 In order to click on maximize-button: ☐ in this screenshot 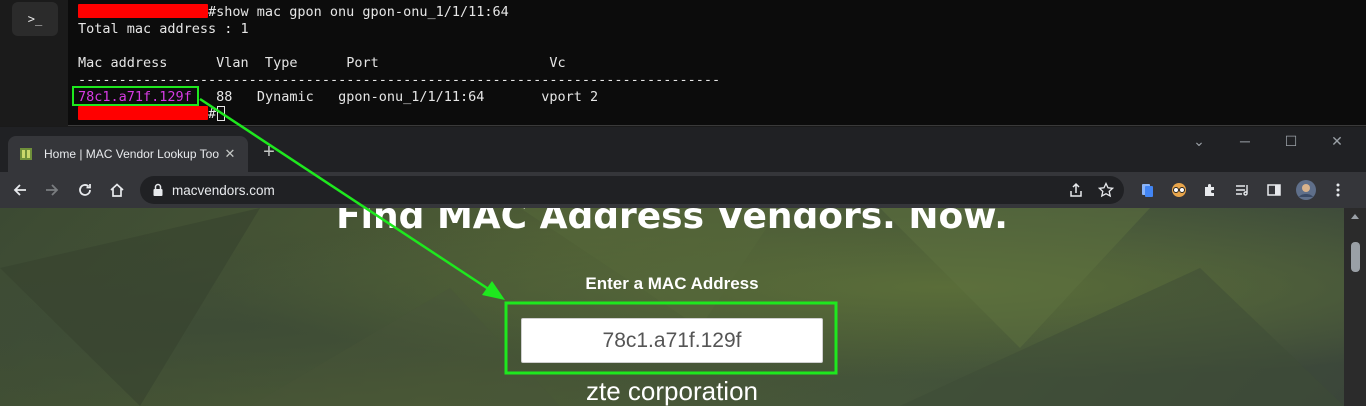, I will do `click(1291, 141)`.